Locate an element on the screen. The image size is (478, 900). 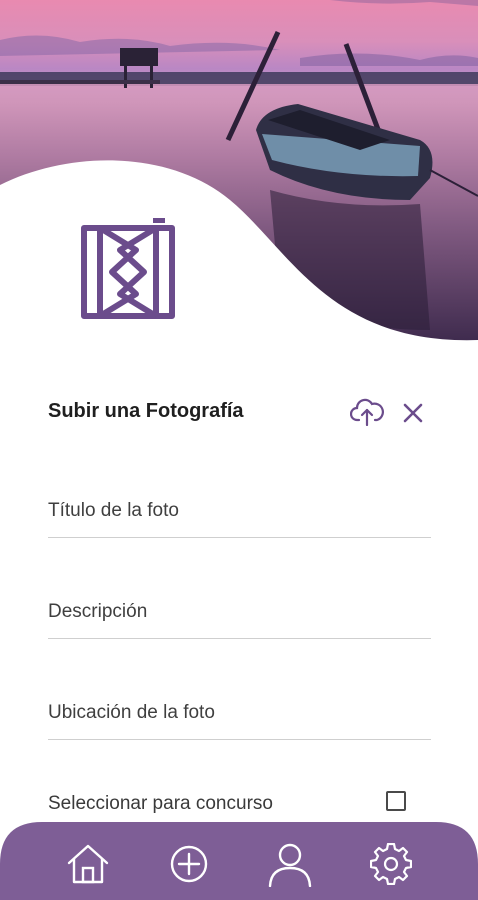
photo-location-input is located at coordinates (239, 713).